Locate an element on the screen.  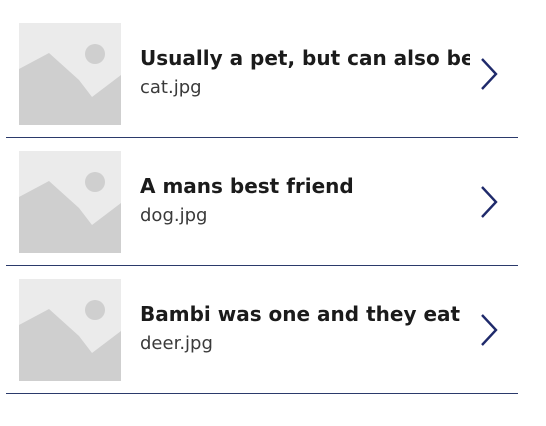
item-title: Bambi was one and they eat is located at coordinates (300, 314).